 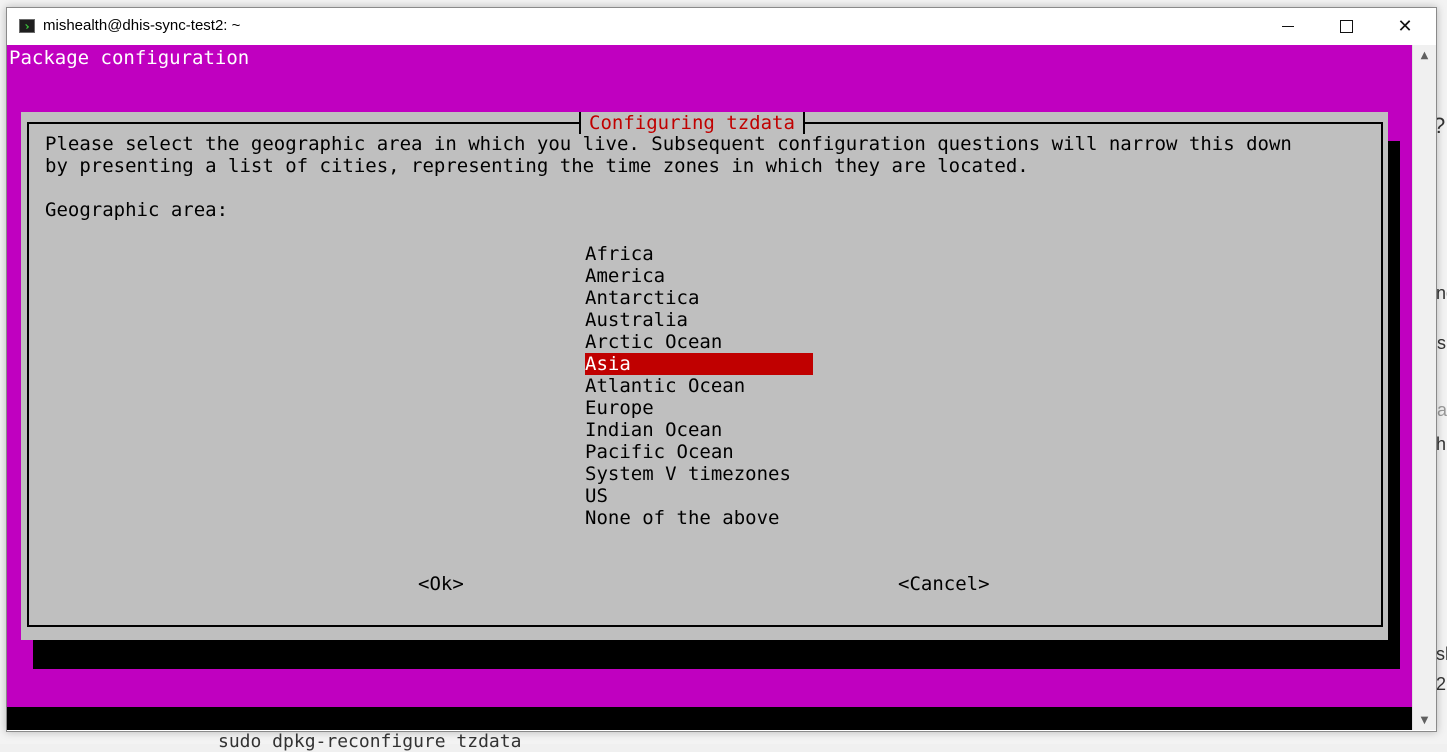 What do you see at coordinates (709, 718) in the screenshot?
I see `terminal-bottom-bar` at bounding box center [709, 718].